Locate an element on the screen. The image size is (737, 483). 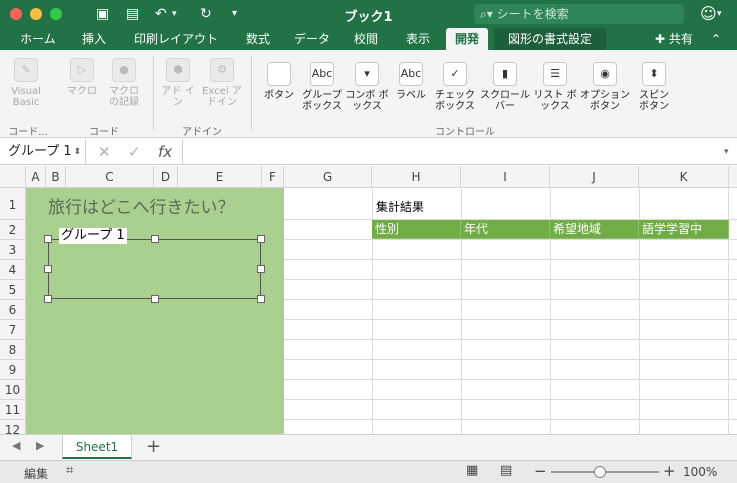
question-title: 旅行はどこへ行きたい？ is located at coordinates (141, 205).